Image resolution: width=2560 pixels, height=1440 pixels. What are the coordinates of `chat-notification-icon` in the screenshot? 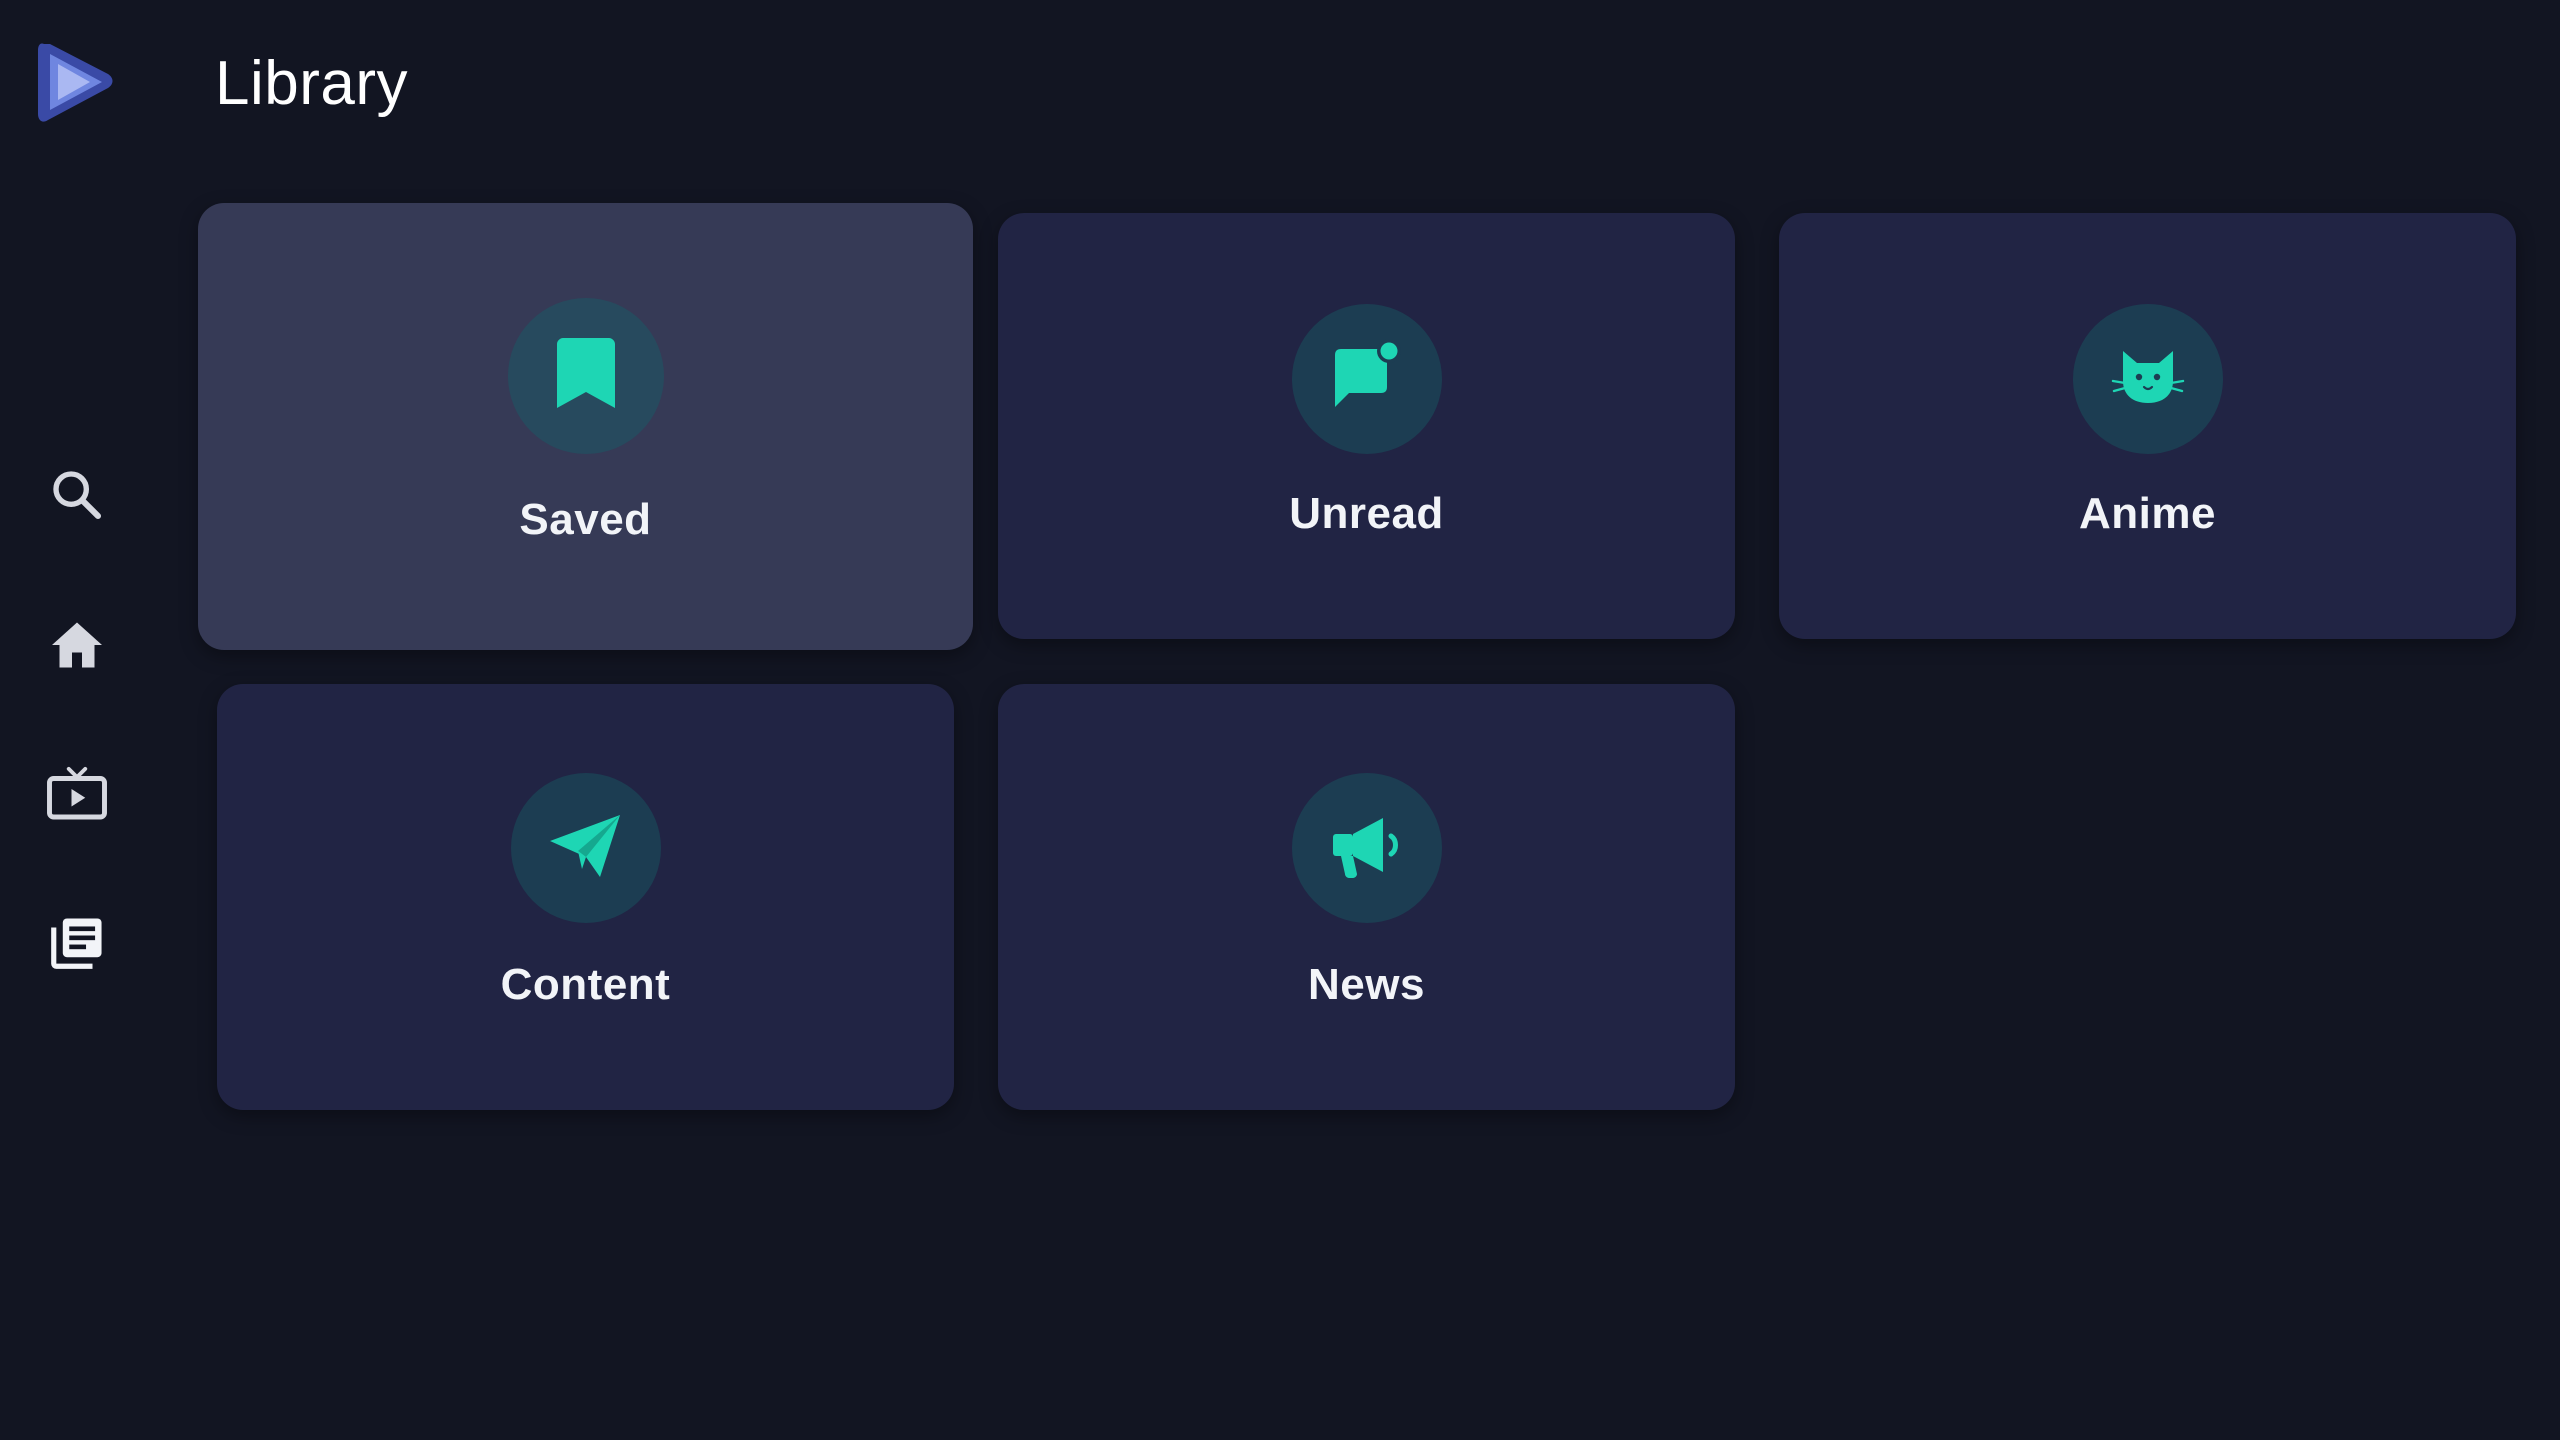 It's located at (1367, 379).